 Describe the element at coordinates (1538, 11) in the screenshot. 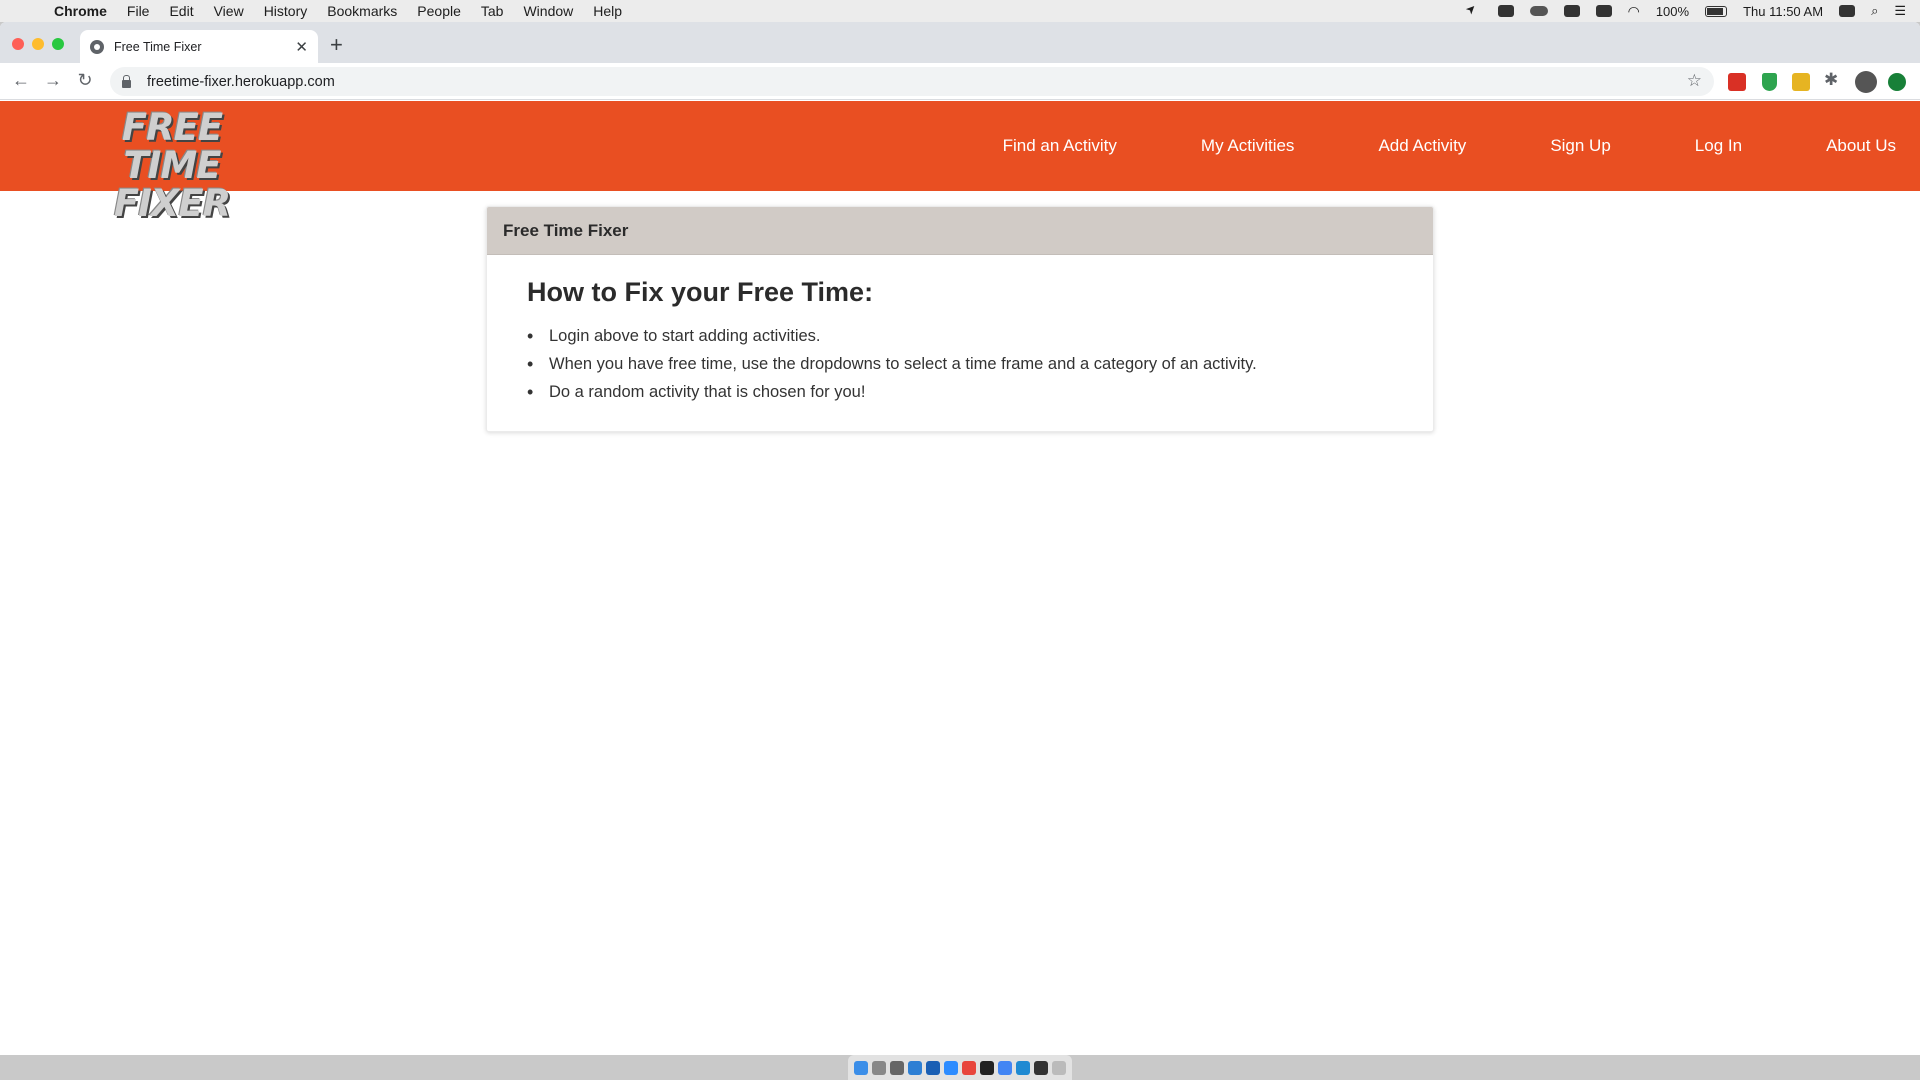

I see `cloud-icon` at that location.